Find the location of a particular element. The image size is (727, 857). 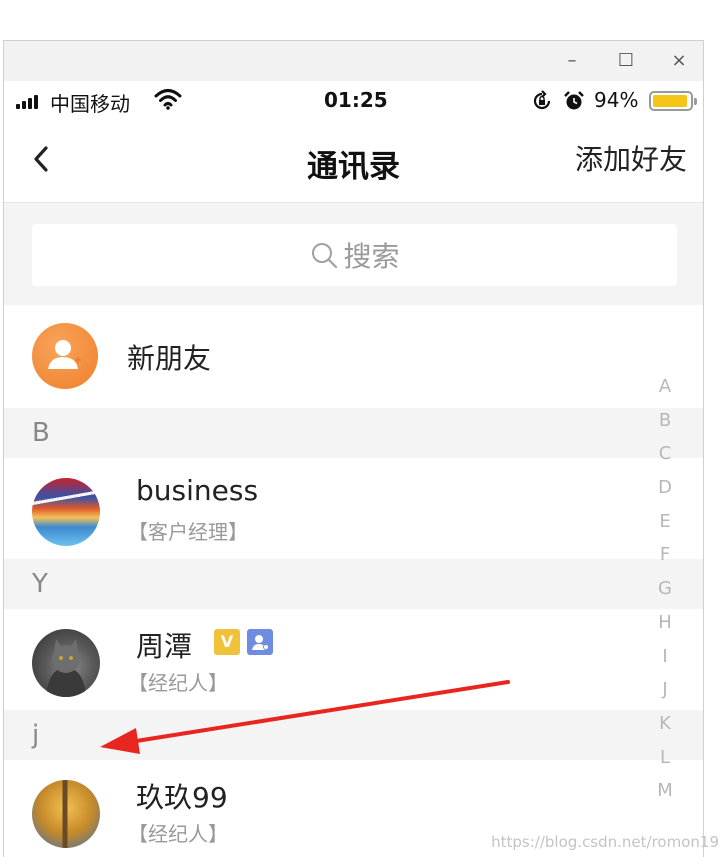

maximize-button: ☐ is located at coordinates (626, 61).